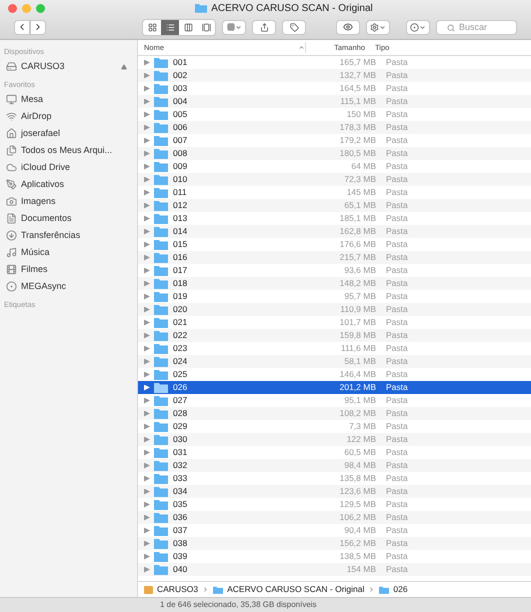  Describe the element at coordinates (68, 66) in the screenshot. I see `sidebar-item: CARUSO3` at that location.